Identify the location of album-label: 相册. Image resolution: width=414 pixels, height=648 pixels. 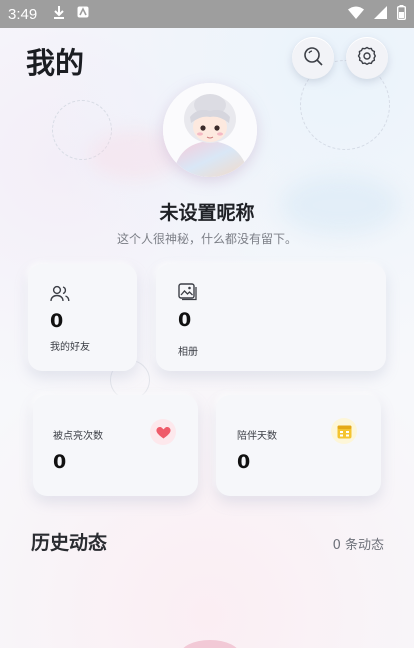
(188, 352).